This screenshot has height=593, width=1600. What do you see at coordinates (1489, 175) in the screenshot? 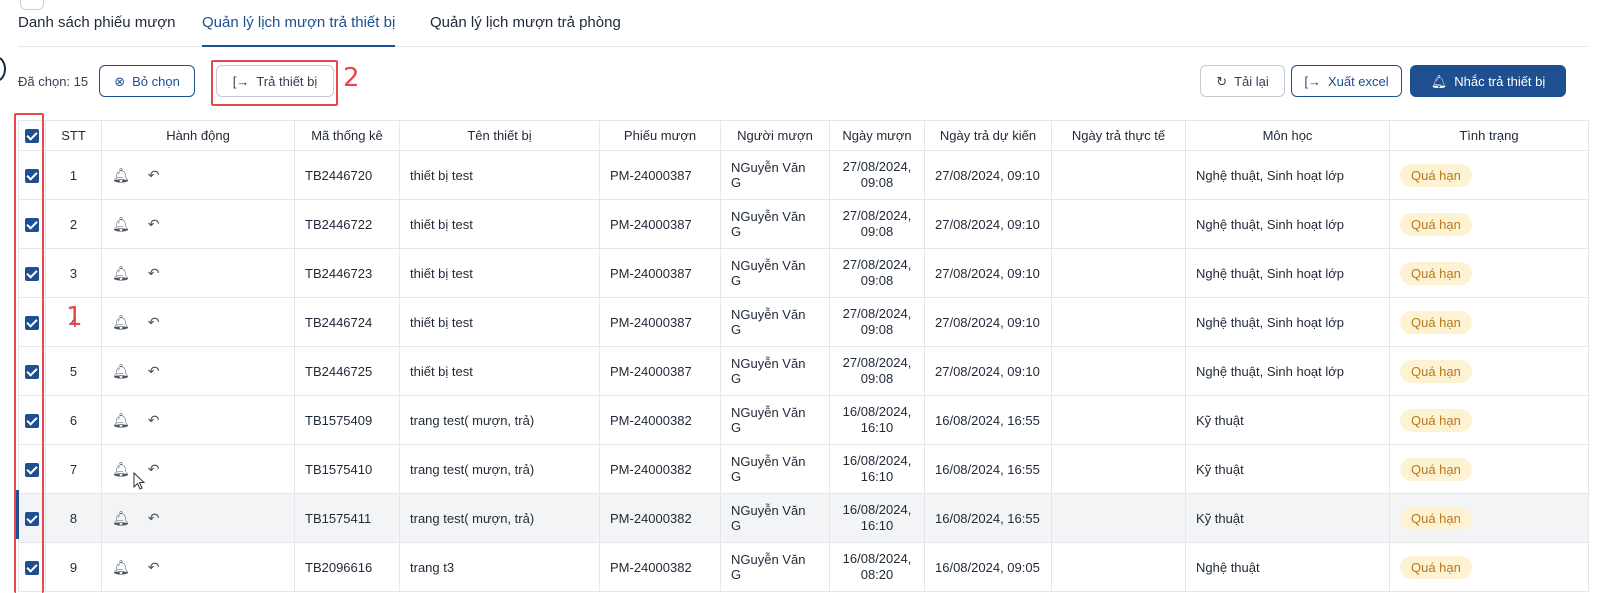
I see `row-status-cell: Quá hạn` at bounding box center [1489, 175].